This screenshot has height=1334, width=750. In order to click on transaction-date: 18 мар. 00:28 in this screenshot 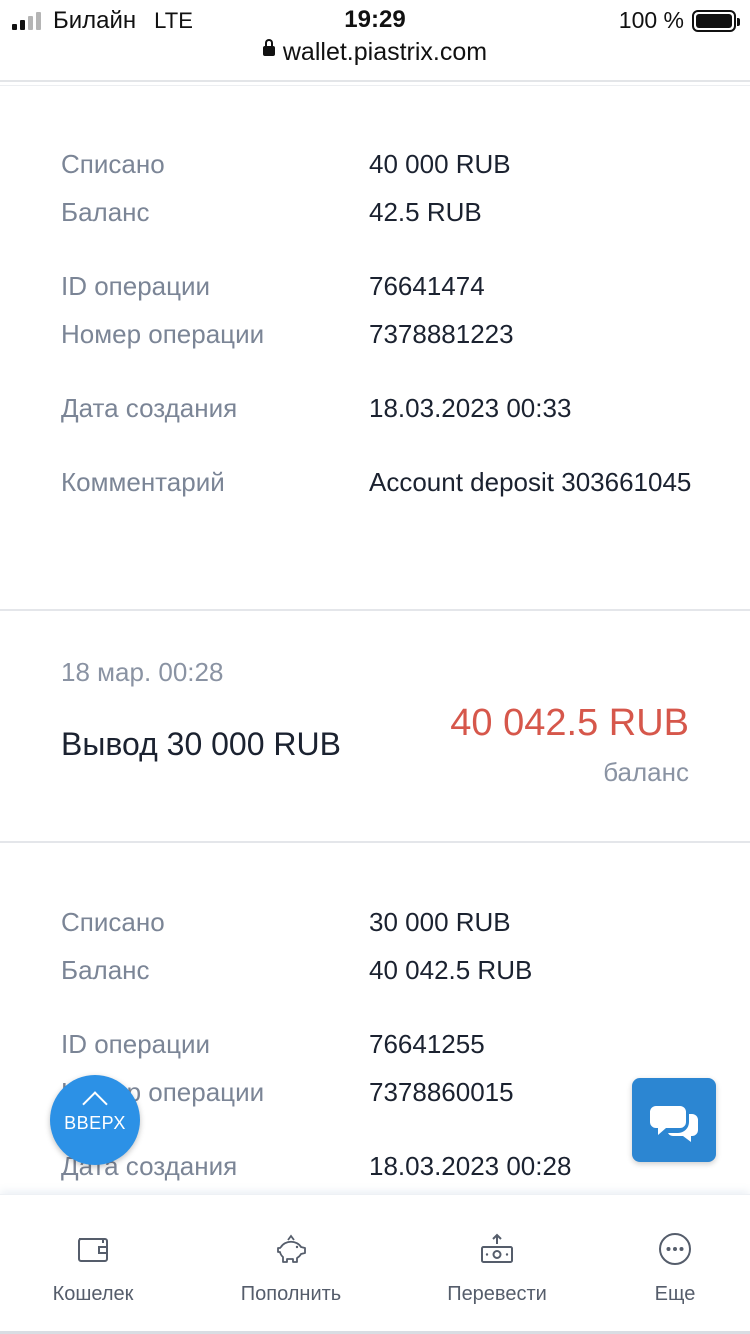, I will do `click(142, 672)`.